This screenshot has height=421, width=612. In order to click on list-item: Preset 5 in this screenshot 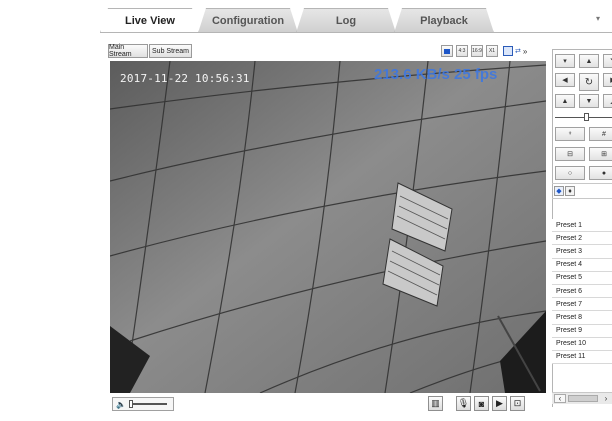, I will do `click(582, 278)`.